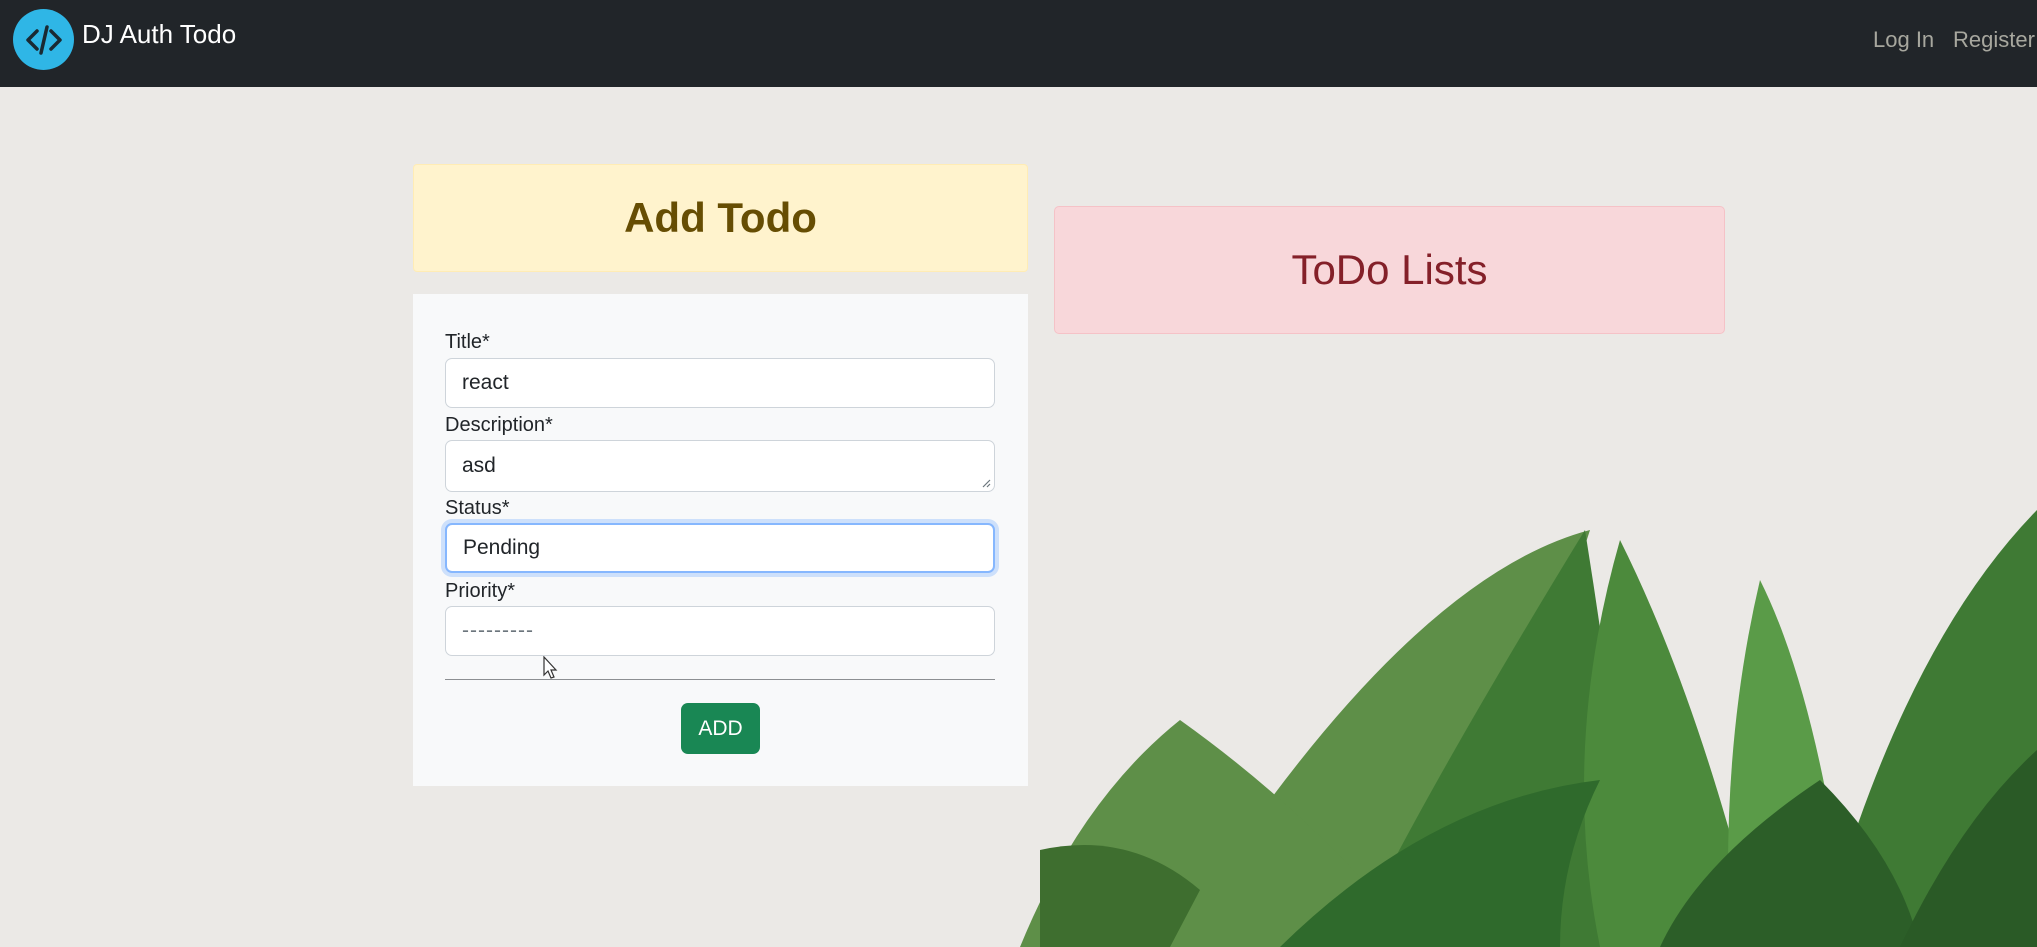 The width and height of the screenshot is (2037, 947). I want to click on description-value: asd, so click(479, 465).